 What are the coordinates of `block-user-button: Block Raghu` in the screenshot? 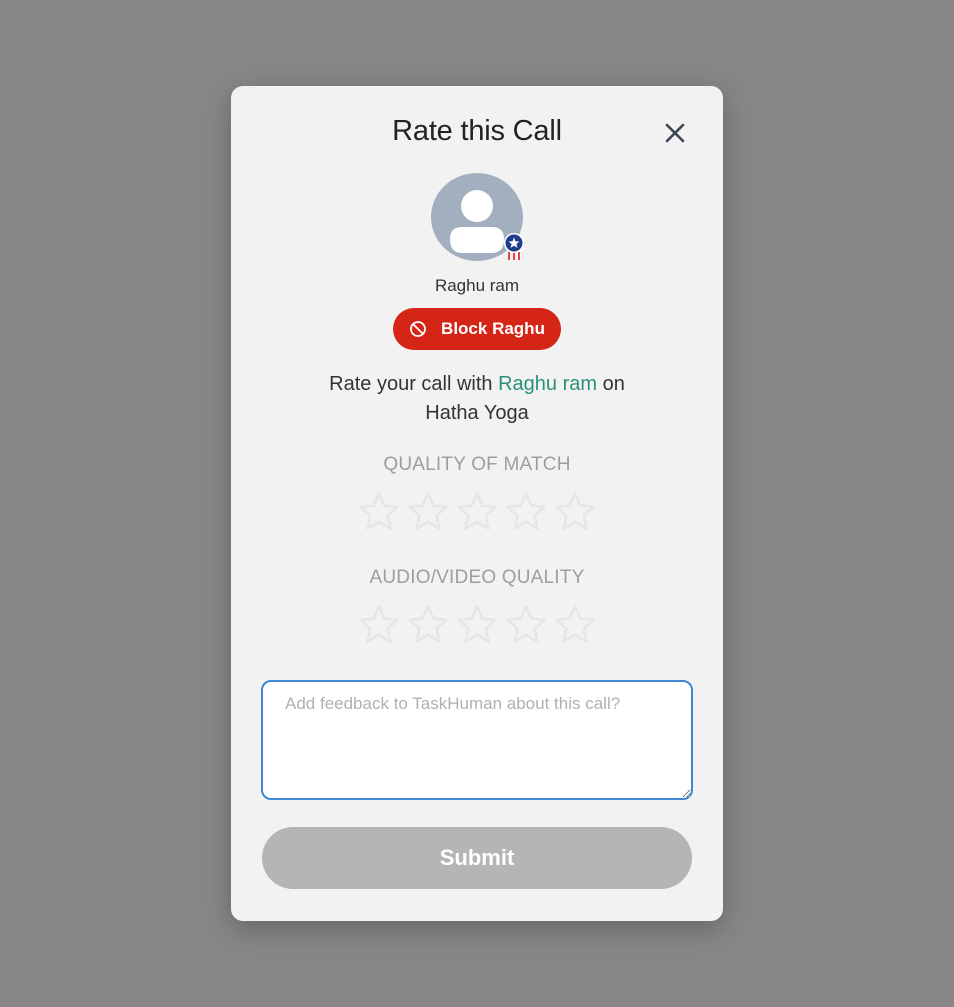 It's located at (477, 329).